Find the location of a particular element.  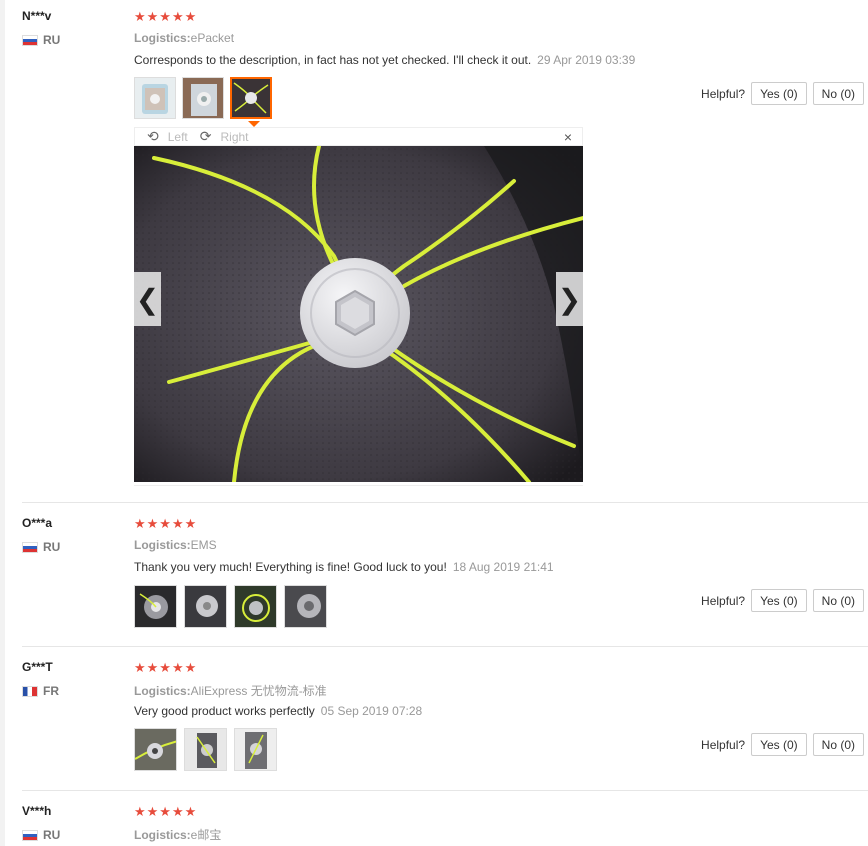

reviewer-country: FR is located at coordinates (40, 691).